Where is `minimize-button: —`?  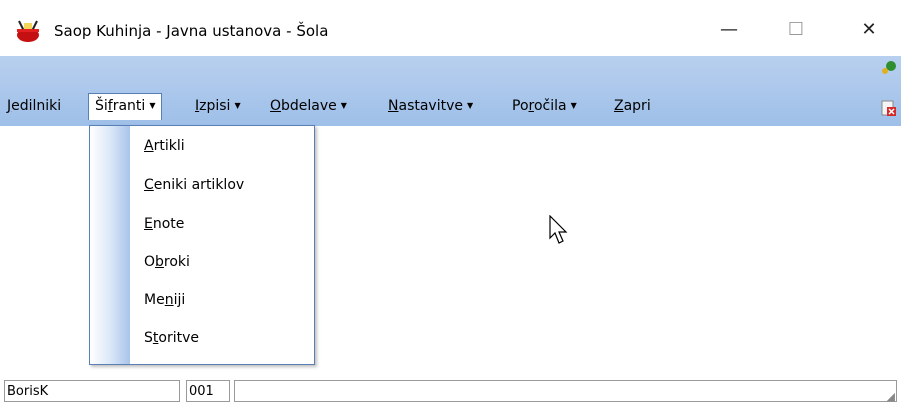
minimize-button: — is located at coordinates (729, 30).